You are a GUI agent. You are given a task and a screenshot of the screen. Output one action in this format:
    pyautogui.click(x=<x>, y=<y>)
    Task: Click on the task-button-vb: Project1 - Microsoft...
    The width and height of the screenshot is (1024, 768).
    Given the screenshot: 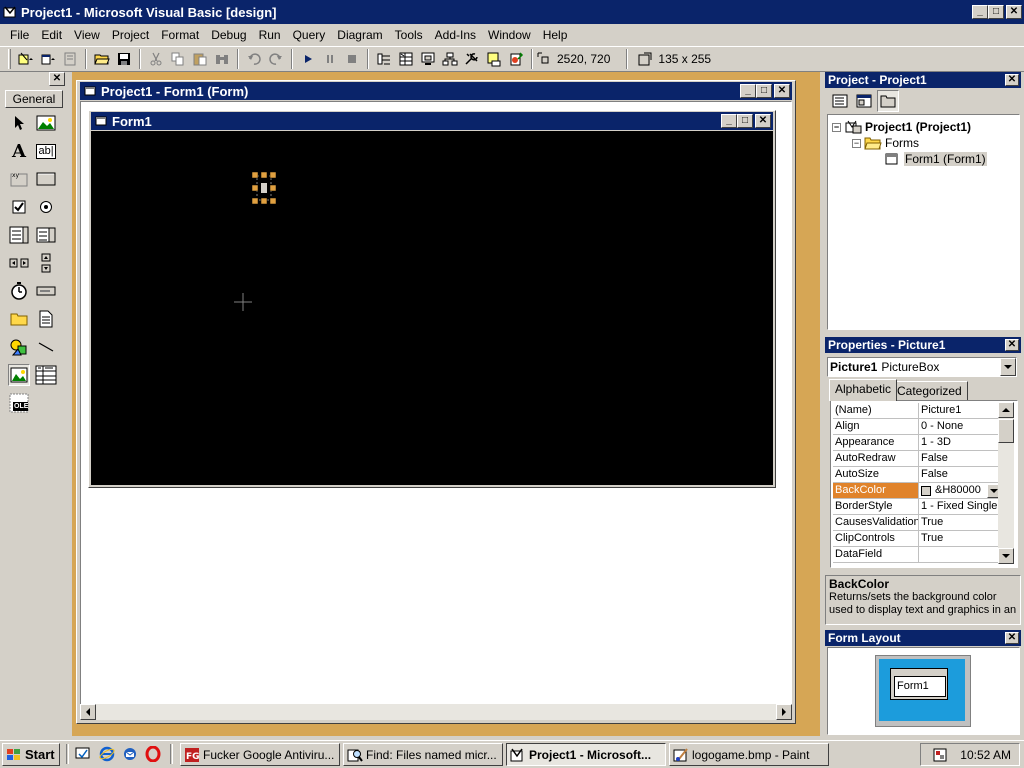 What is the action you would take?
    pyautogui.click(x=586, y=754)
    